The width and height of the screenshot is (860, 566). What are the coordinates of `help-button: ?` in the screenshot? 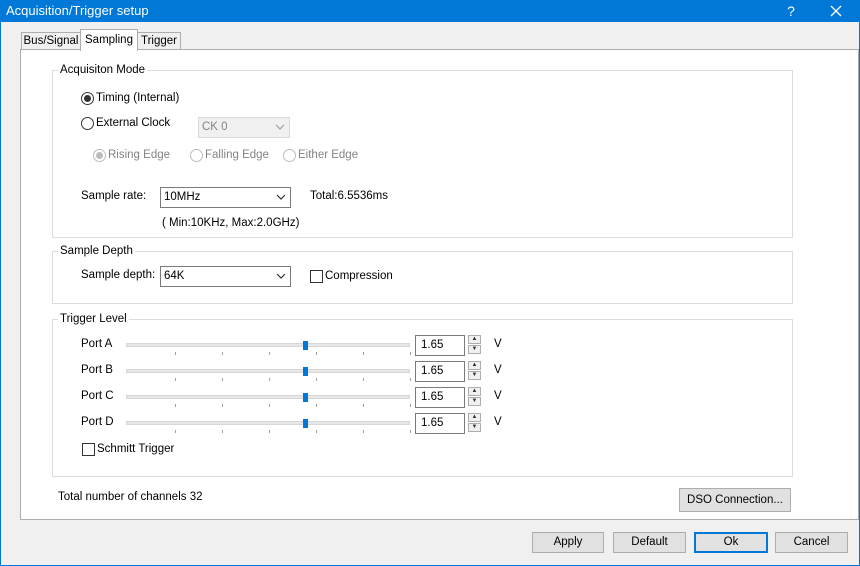 It's located at (791, 11).